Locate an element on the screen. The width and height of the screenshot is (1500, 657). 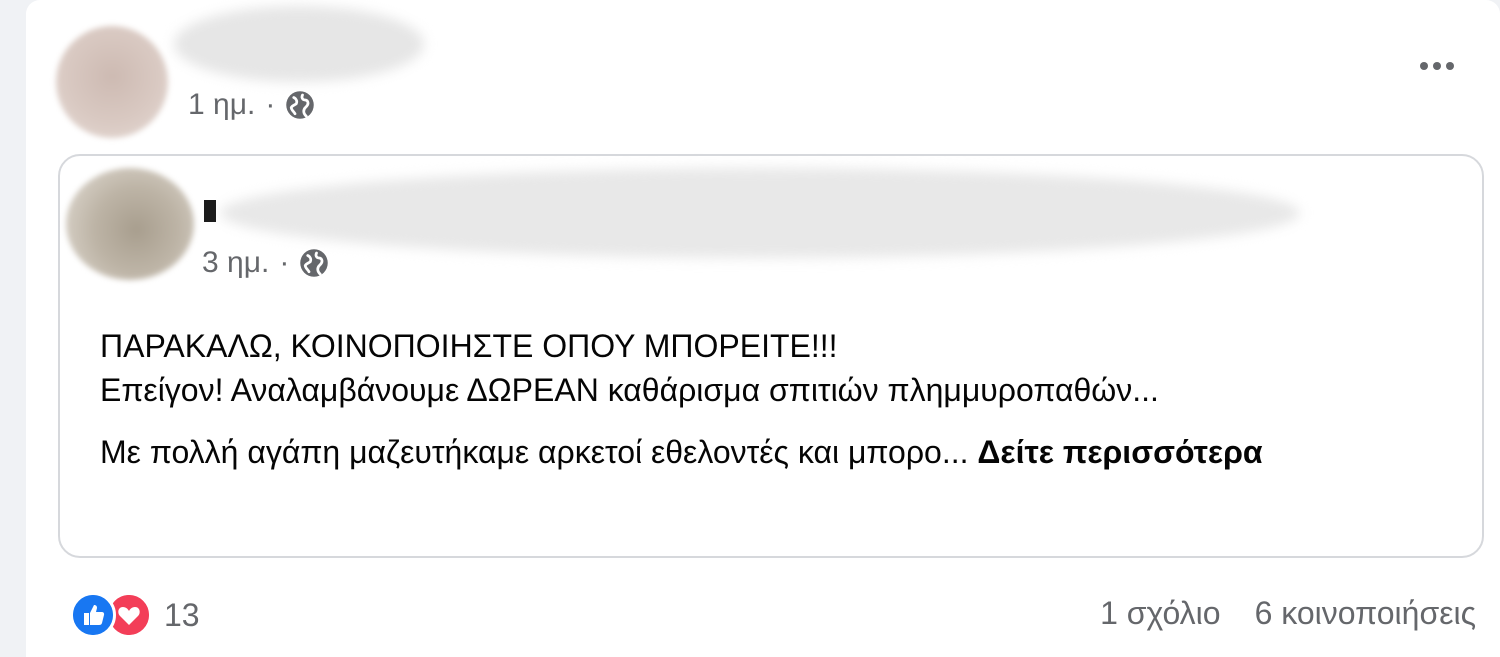
see-more-link: Δείτε περισσότερα is located at coordinates (1119, 452).